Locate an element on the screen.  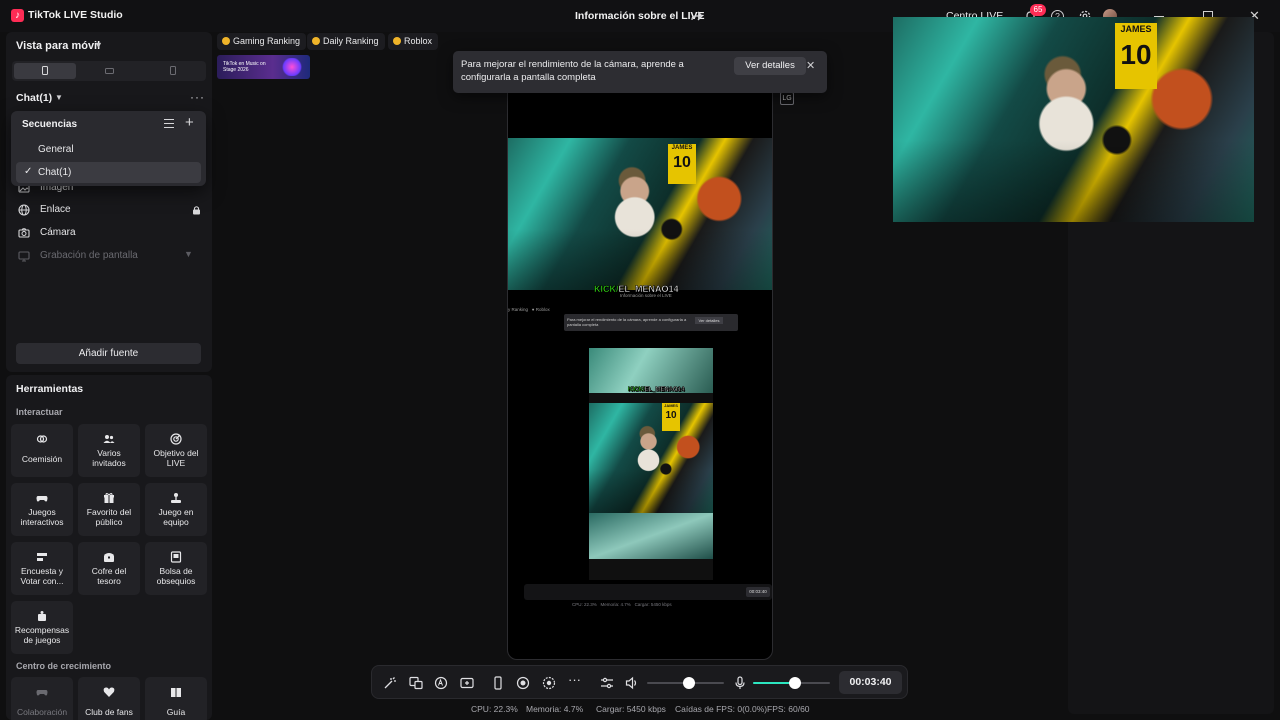
source-camera: Cámara is located at coordinates (113, 234).